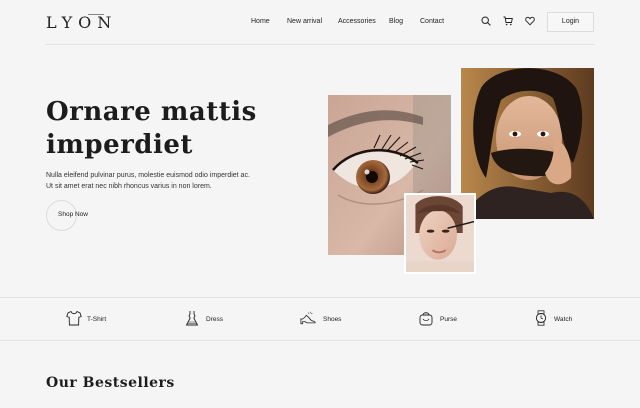  I want to click on login-button: Login, so click(570, 22).